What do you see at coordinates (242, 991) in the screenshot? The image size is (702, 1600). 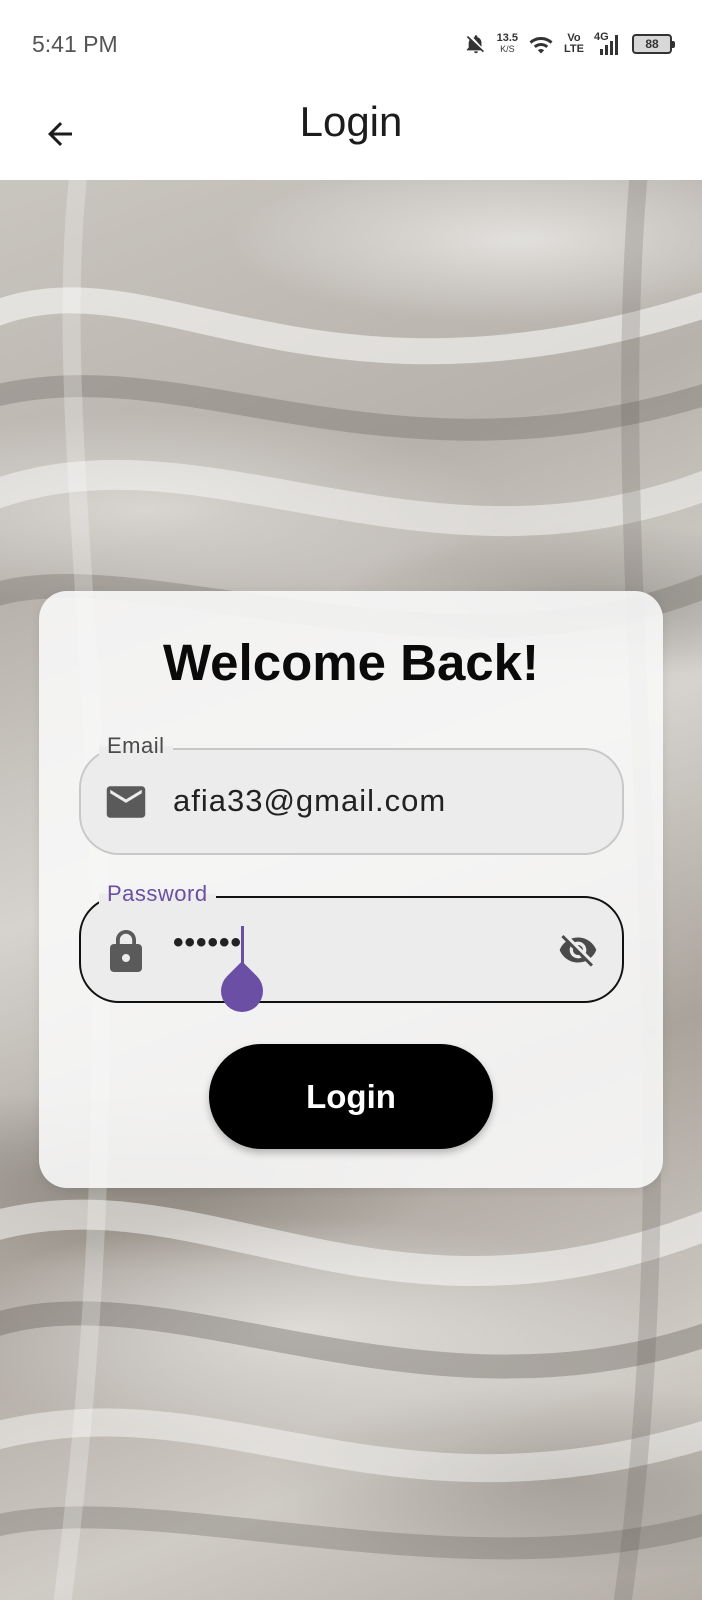 I see `cursor-handle` at bounding box center [242, 991].